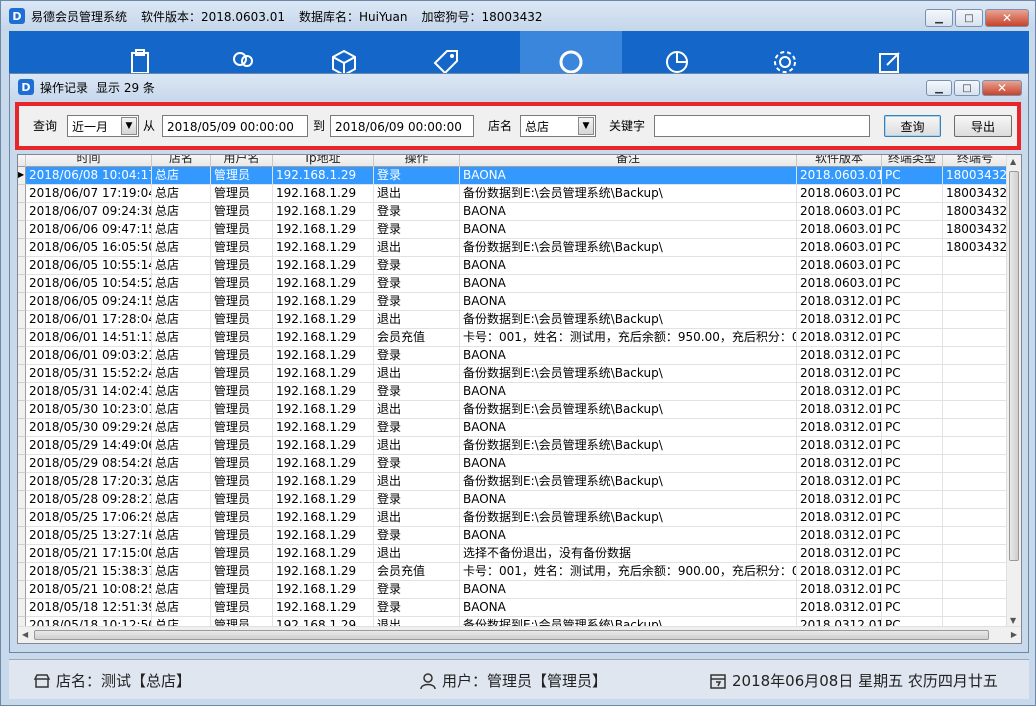 This screenshot has height=706, width=1036. What do you see at coordinates (89, 161) in the screenshot?
I see `col-header-time: 时间` at bounding box center [89, 161].